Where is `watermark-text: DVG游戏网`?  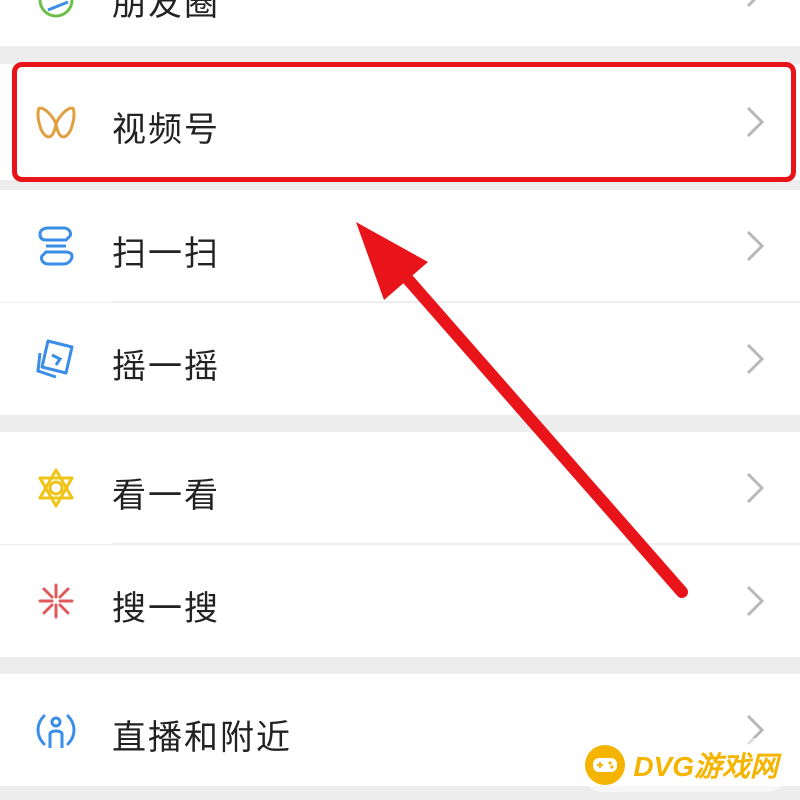 watermark-text: DVG游戏网 is located at coordinates (705, 766).